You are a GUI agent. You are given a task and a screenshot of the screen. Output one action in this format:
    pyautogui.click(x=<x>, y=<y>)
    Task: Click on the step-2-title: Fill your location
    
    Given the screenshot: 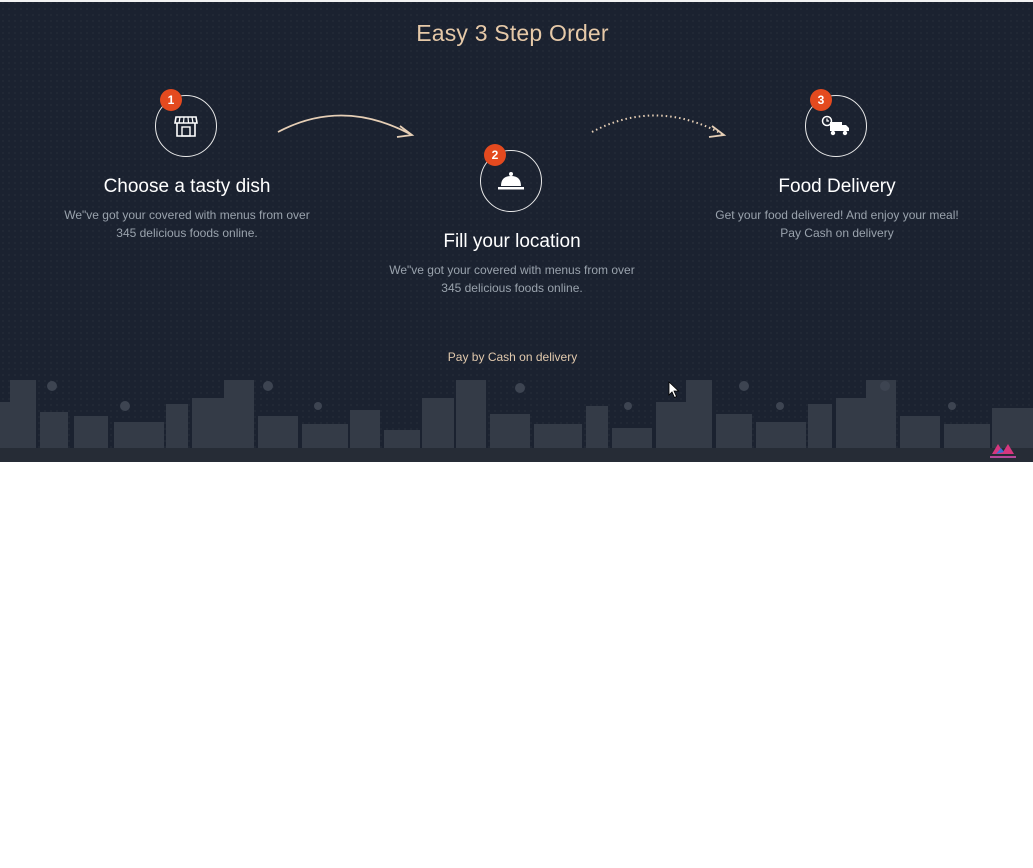 What is the action you would take?
    pyautogui.click(x=512, y=241)
    